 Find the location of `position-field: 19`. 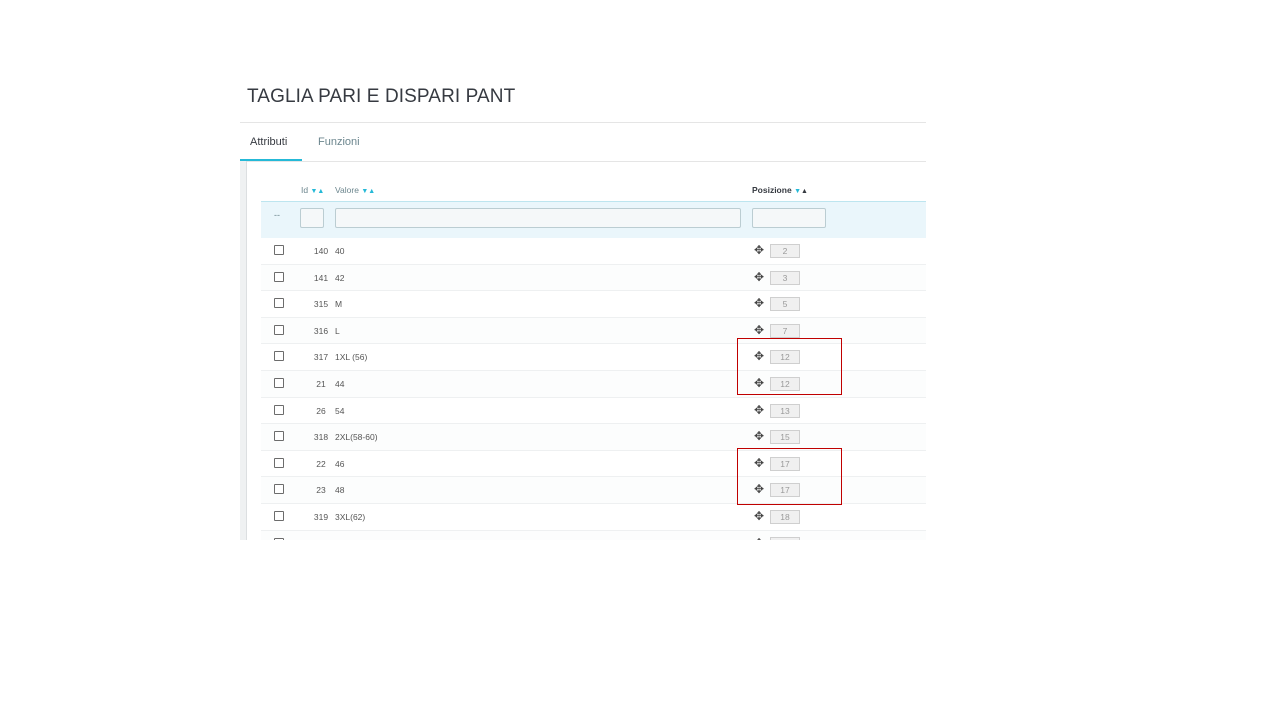

position-field: 19 is located at coordinates (785, 538).